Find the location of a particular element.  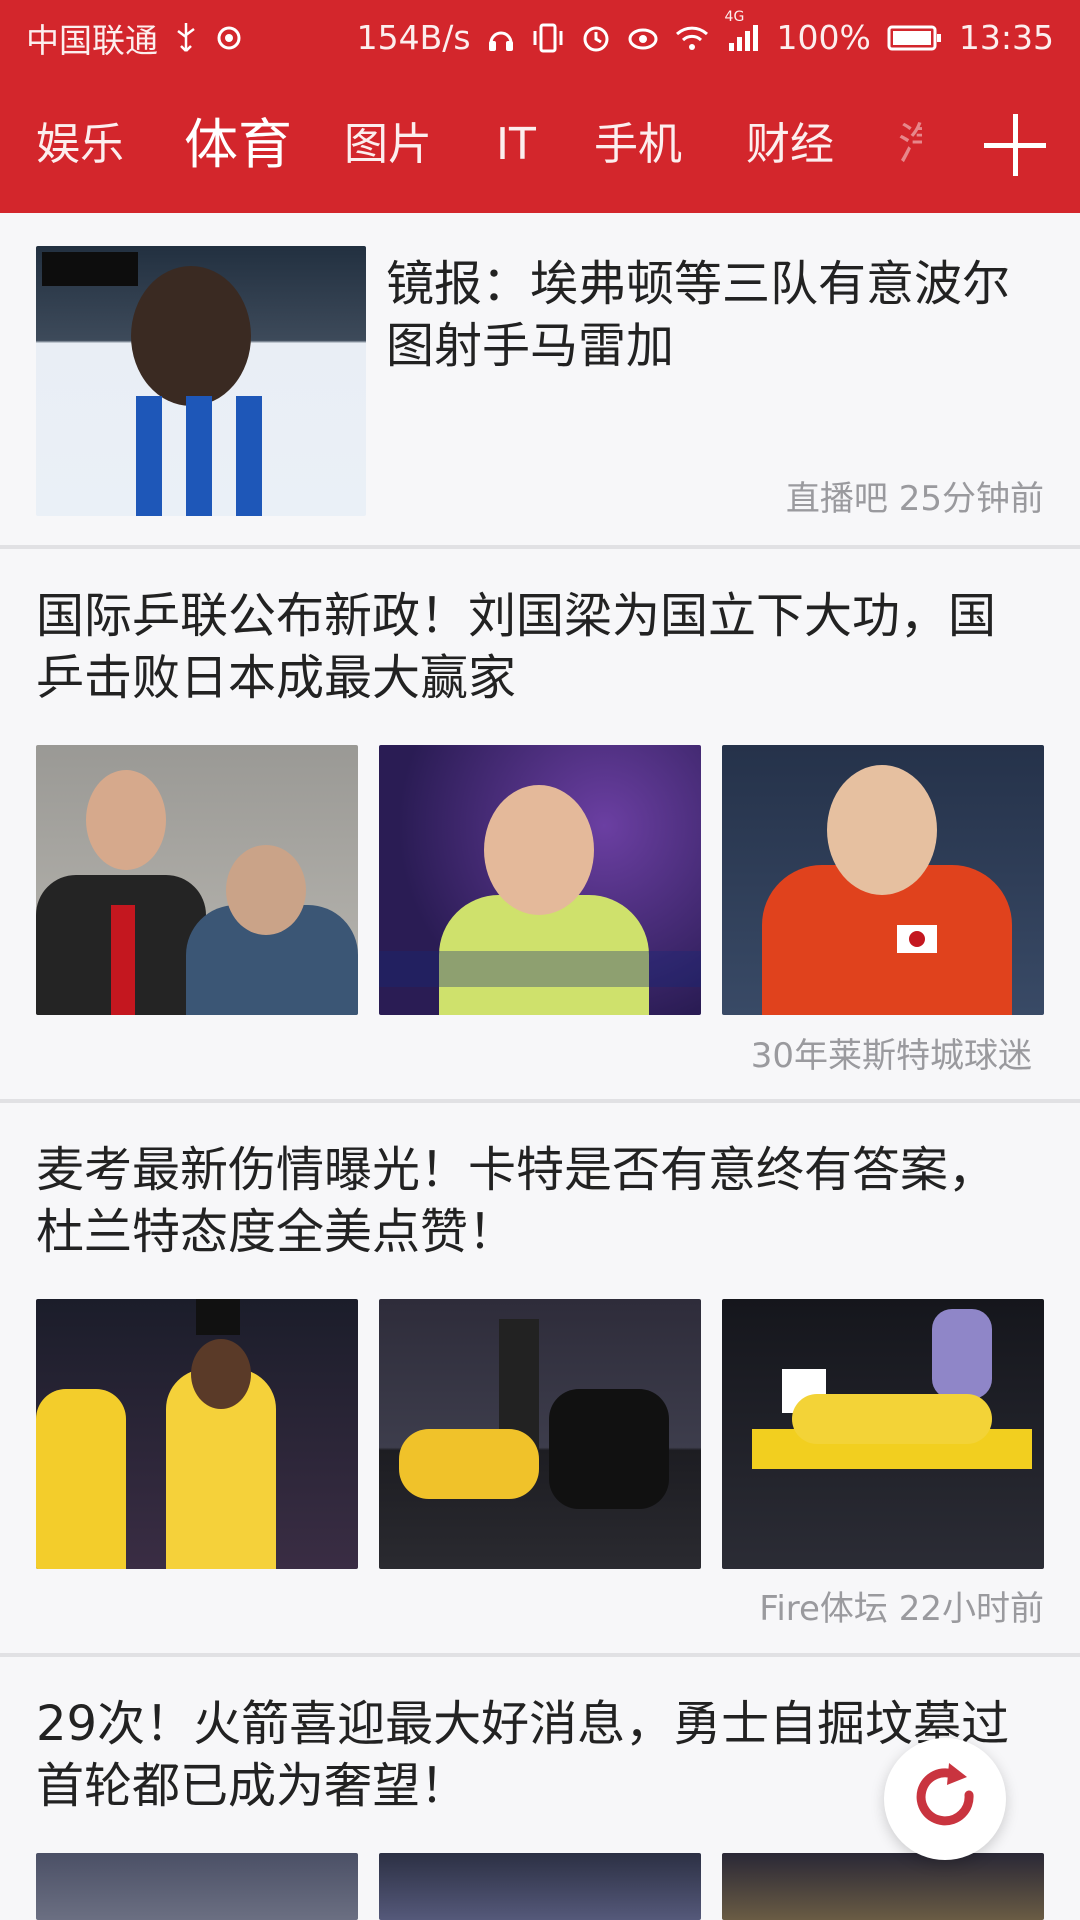

add-channel-button is located at coordinates (1015, 145).